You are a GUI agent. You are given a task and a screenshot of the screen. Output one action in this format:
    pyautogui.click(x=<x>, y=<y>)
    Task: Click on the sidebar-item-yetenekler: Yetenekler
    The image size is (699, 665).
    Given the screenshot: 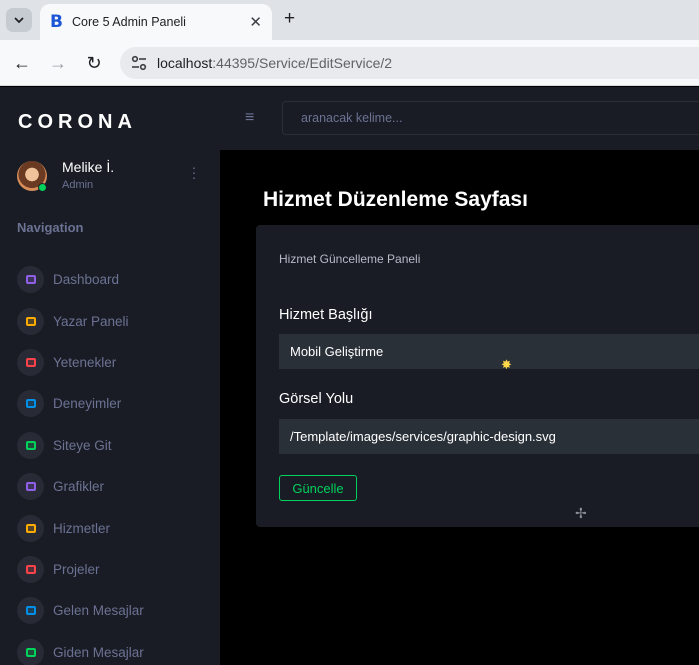 What is the action you would take?
    pyautogui.click(x=117, y=362)
    